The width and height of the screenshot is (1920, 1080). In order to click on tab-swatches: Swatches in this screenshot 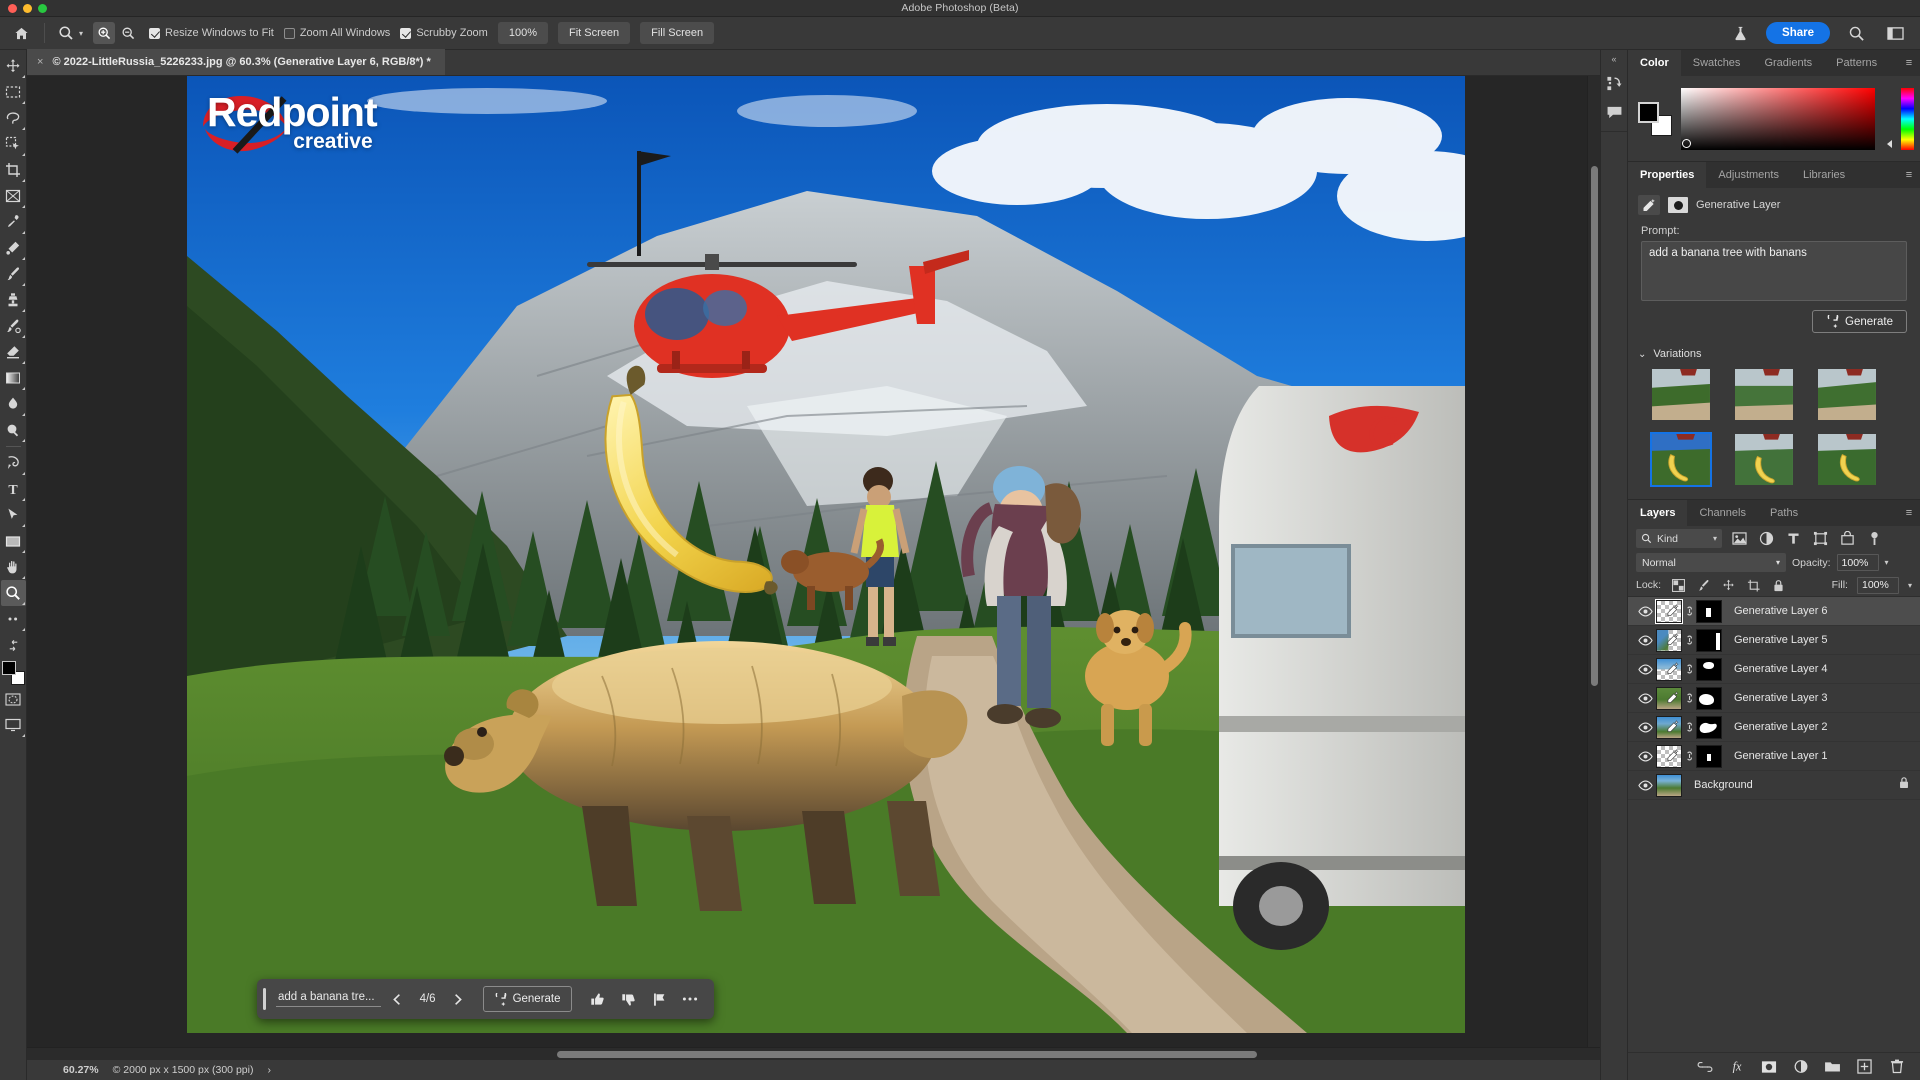, I will do `click(1717, 63)`.